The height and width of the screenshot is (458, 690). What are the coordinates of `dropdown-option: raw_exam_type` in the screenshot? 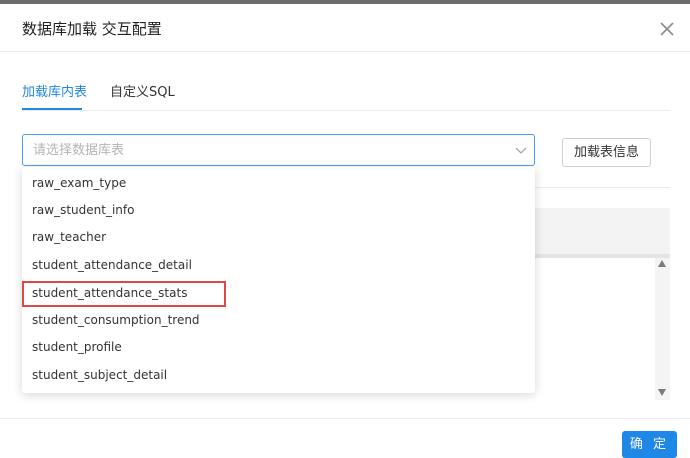 It's located at (278, 183).